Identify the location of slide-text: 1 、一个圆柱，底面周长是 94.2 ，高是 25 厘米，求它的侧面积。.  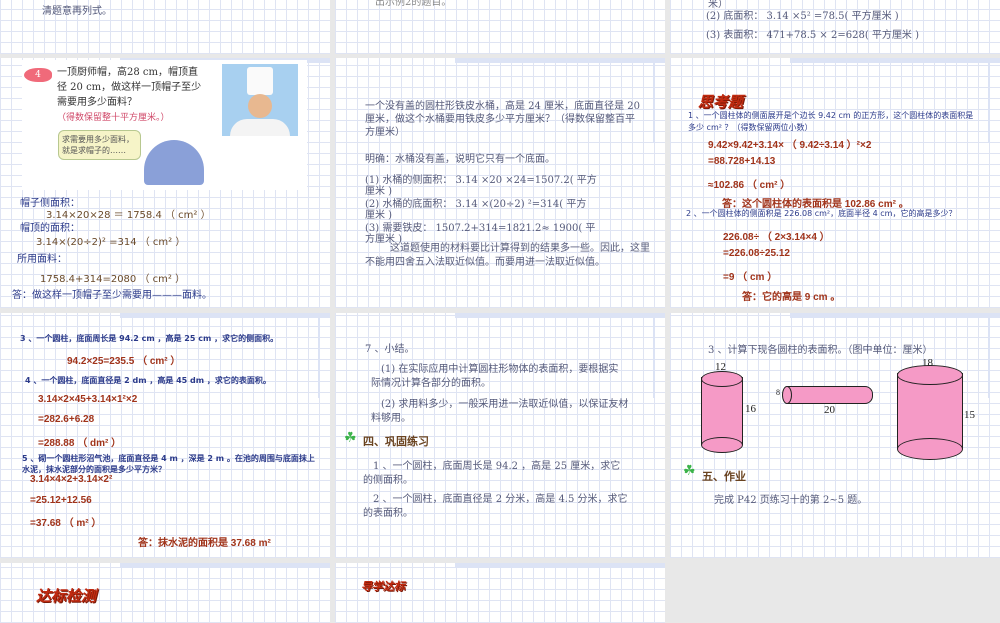
(492, 473).